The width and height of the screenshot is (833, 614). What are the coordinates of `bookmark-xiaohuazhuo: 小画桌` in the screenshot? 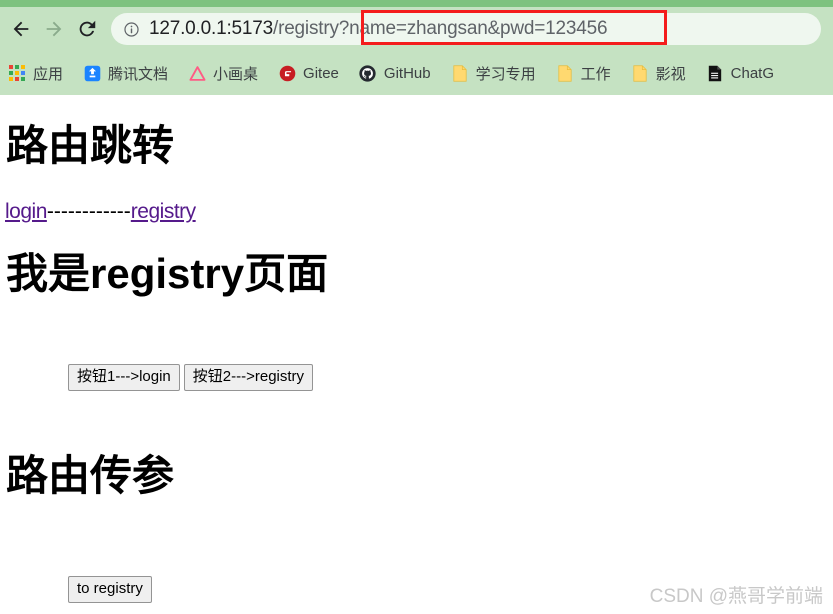 It's located at (223, 73).